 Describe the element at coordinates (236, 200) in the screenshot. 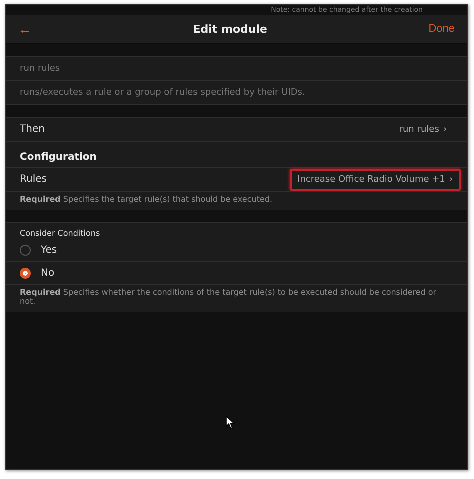

I see `help-text: Required Specifies the target rule(s) that should be executed.` at that location.